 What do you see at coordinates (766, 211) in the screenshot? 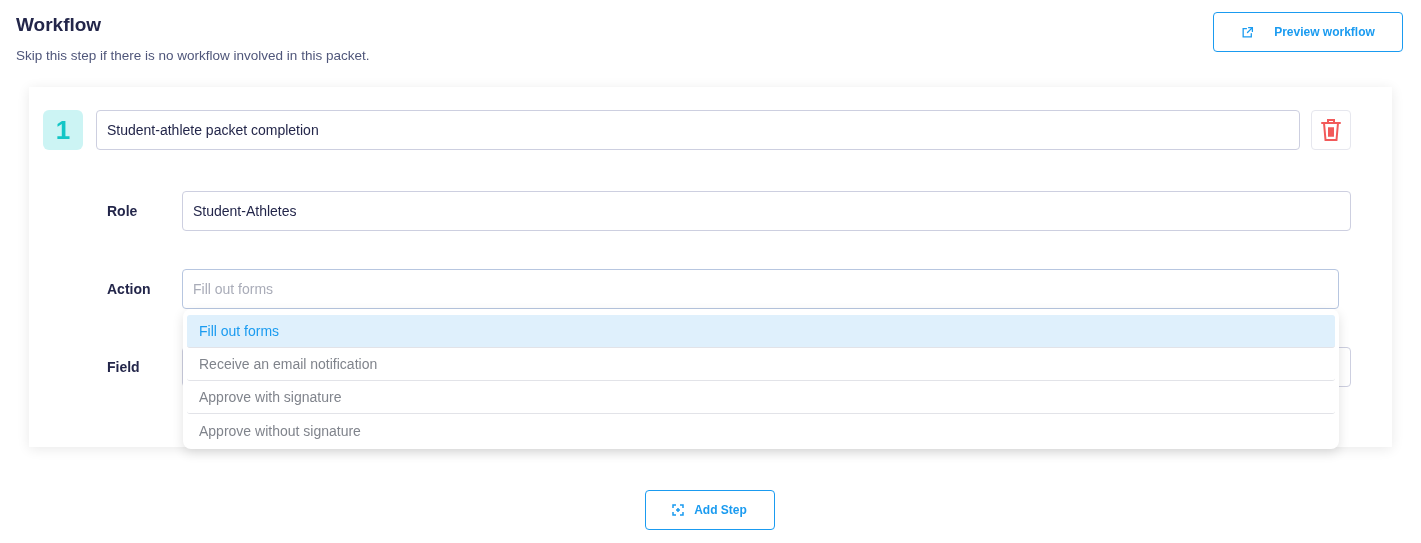
I see `text-input: Student-Athletes` at bounding box center [766, 211].